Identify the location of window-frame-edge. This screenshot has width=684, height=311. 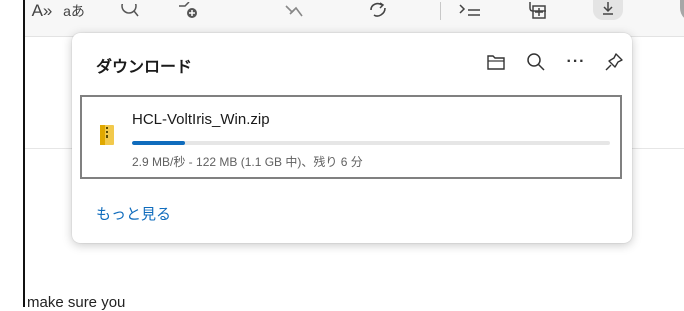
(24, 153).